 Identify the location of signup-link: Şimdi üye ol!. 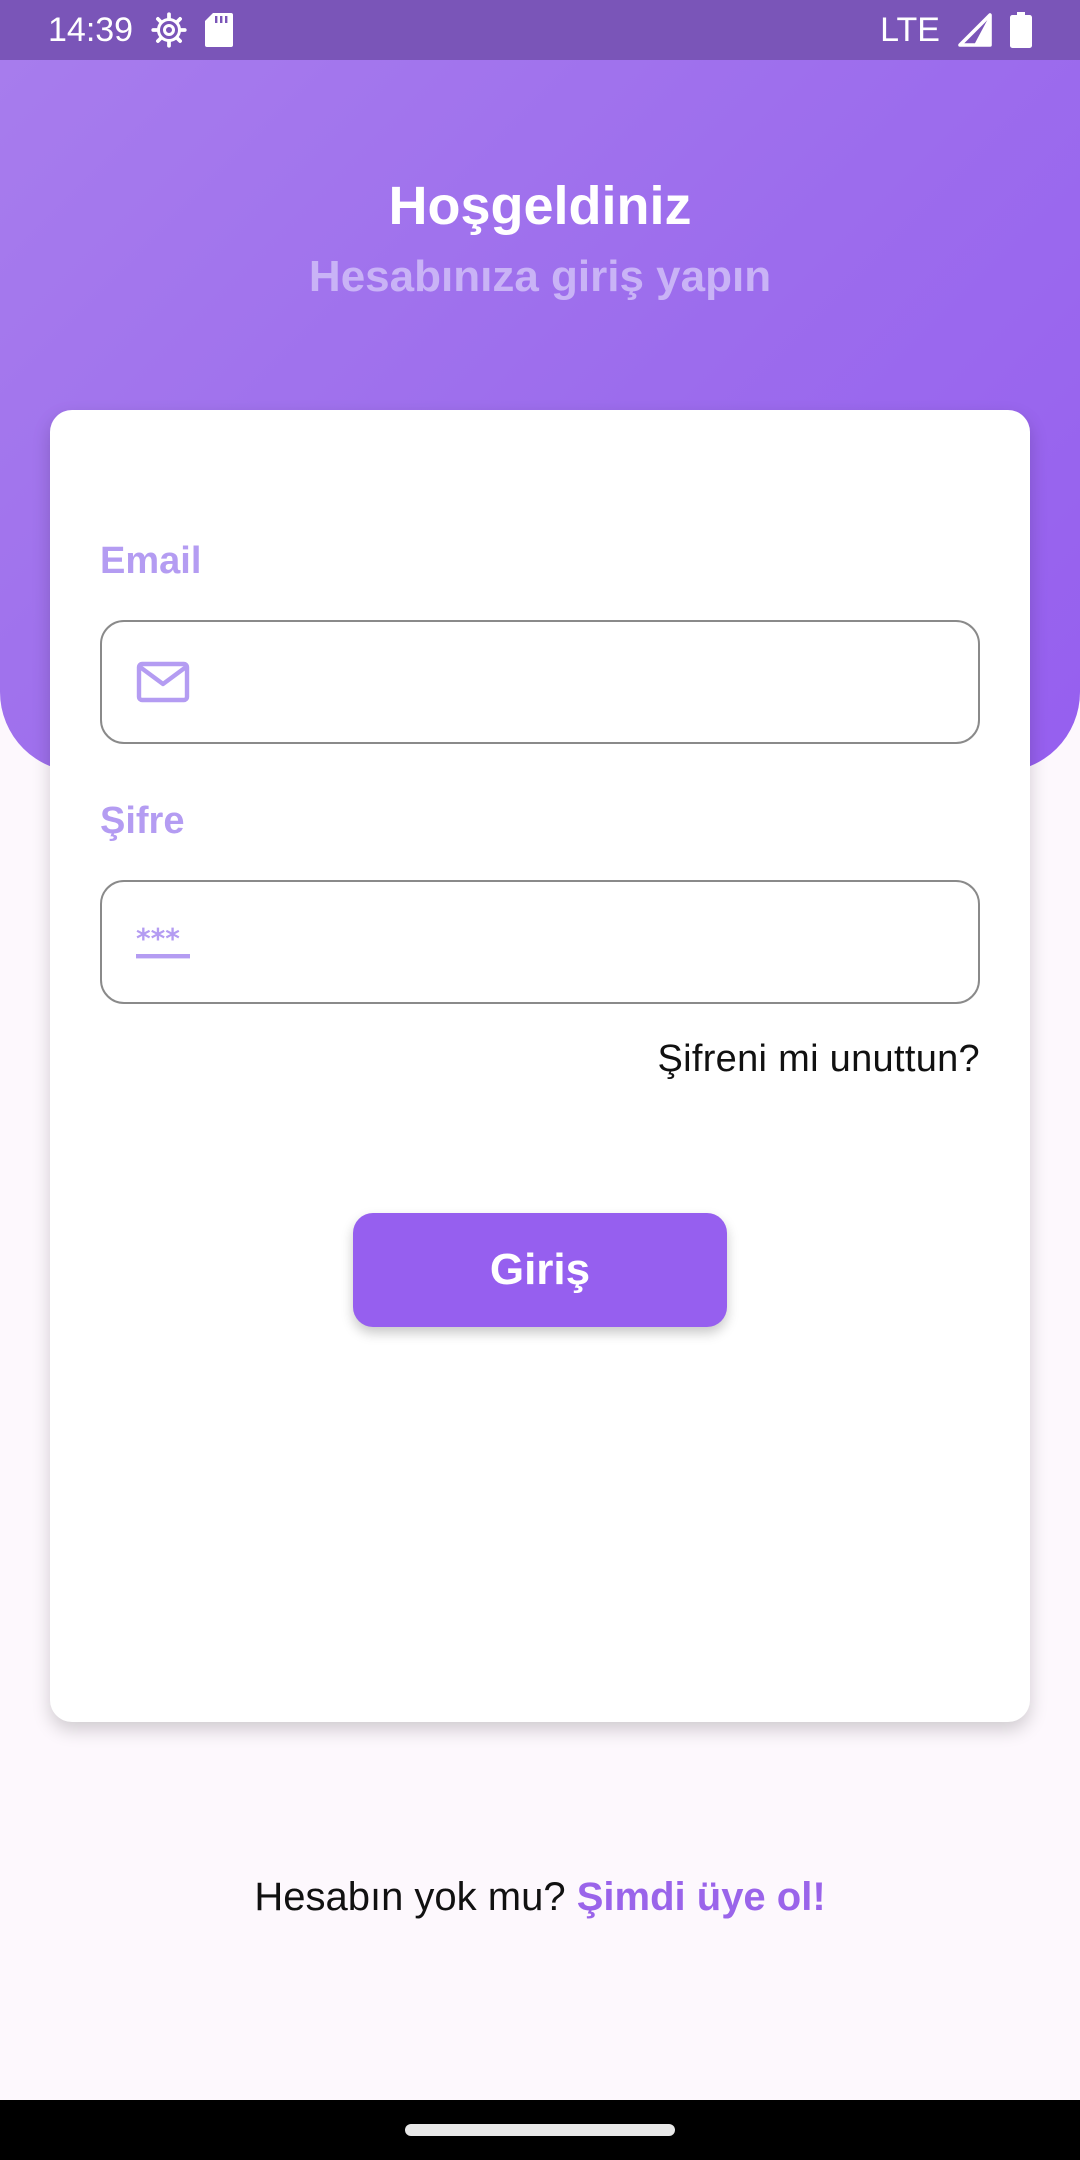
(701, 1897).